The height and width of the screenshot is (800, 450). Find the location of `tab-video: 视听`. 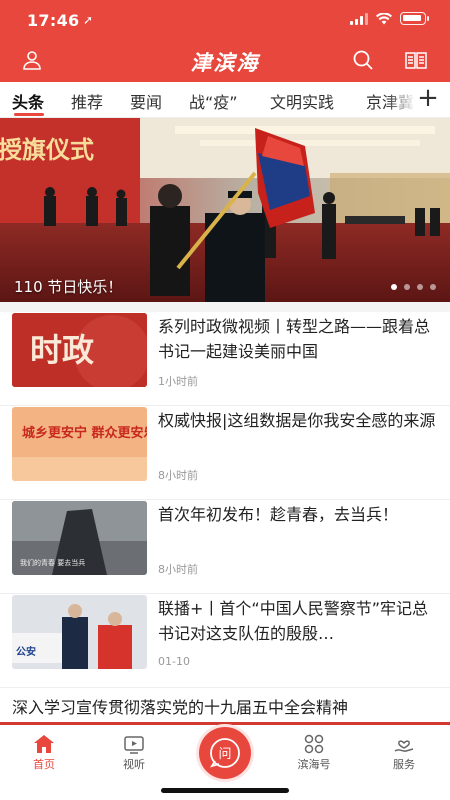

tab-video: 视听 is located at coordinates (134, 753).